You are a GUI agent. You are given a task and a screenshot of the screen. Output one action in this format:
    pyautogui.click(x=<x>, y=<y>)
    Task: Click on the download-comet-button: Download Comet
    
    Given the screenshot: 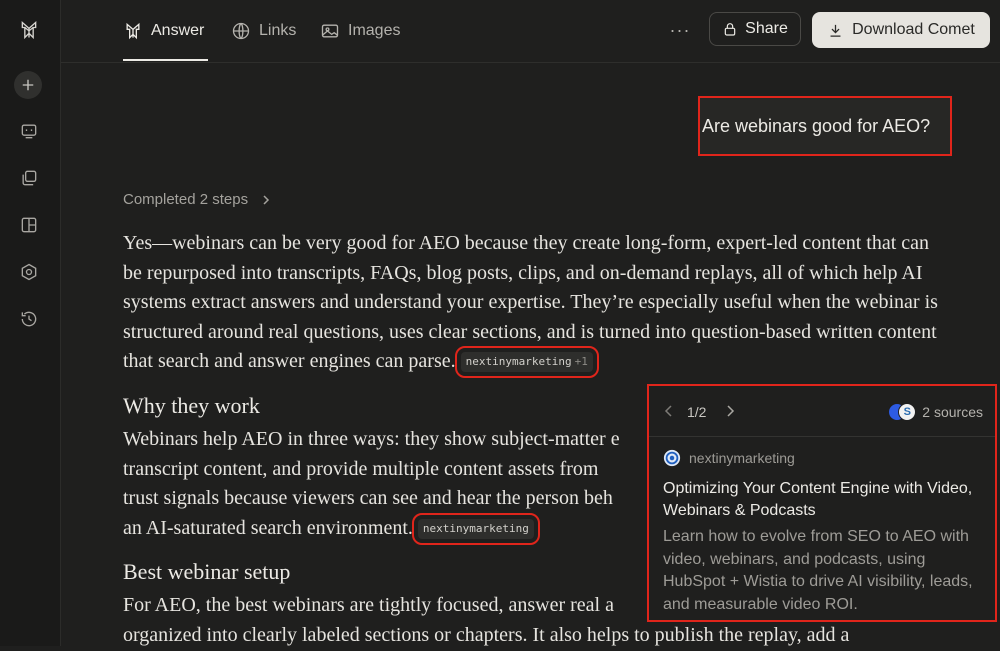 What is the action you would take?
    pyautogui.click(x=901, y=30)
    